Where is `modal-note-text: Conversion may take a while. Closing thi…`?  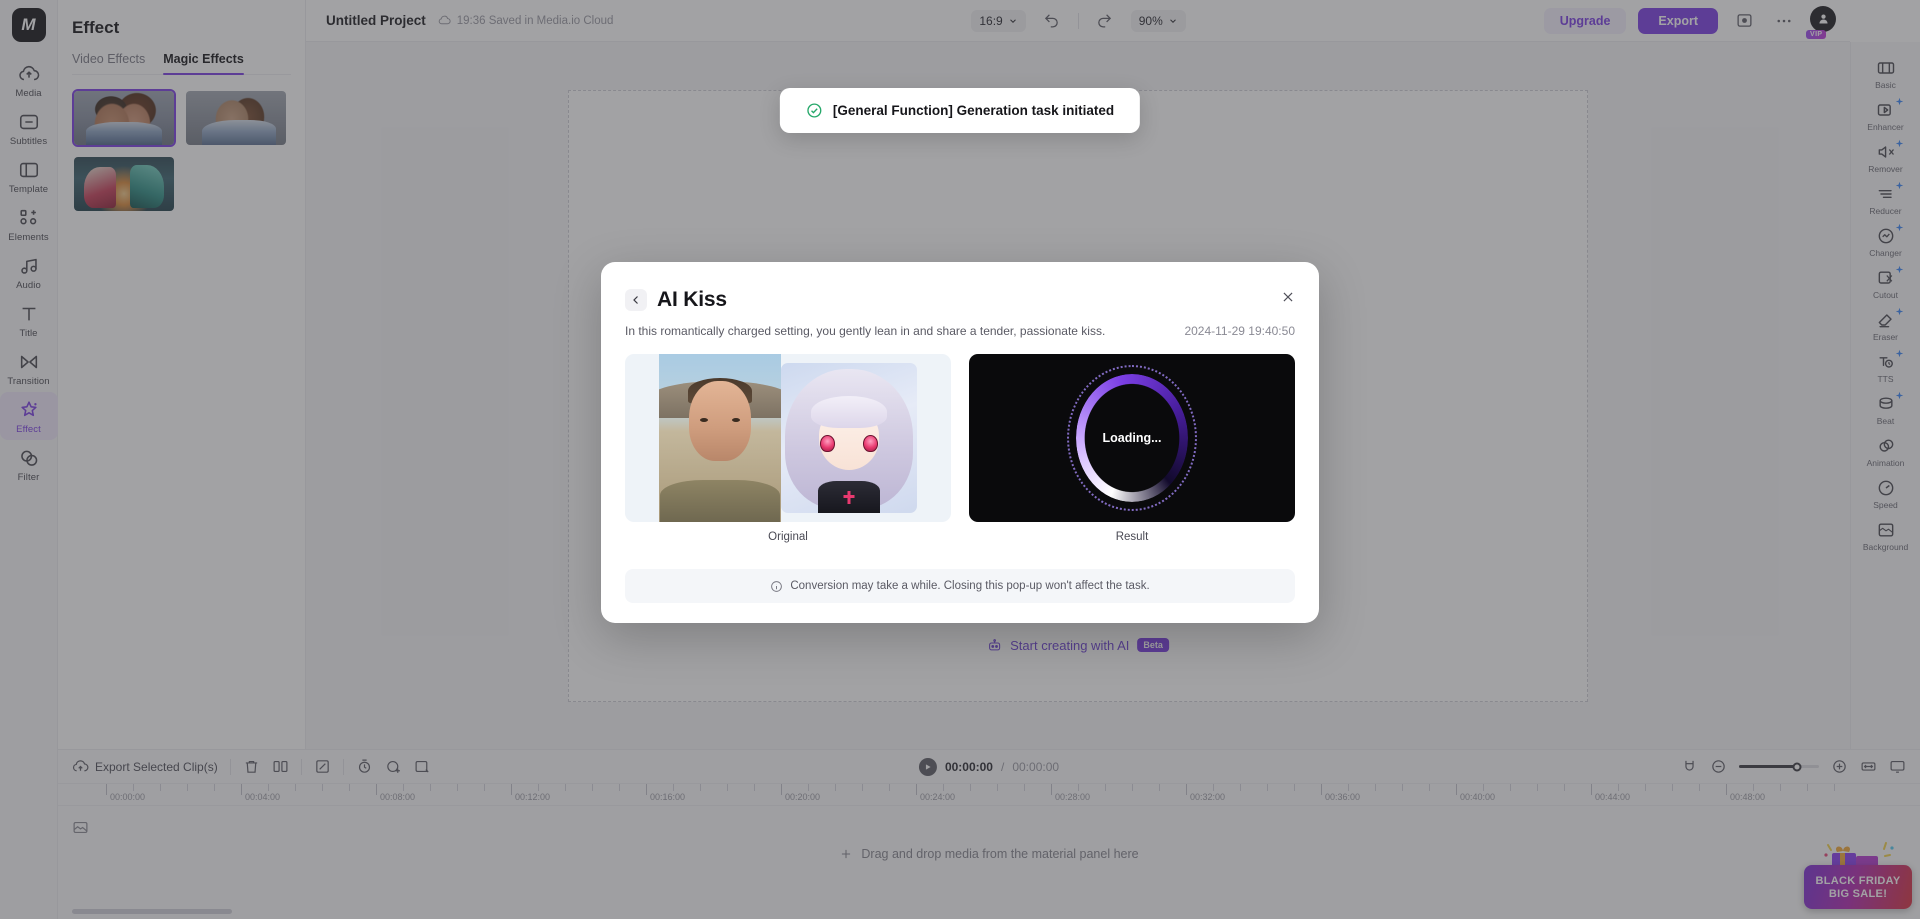 modal-note-text: Conversion may take a while. Closing thi… is located at coordinates (970, 586).